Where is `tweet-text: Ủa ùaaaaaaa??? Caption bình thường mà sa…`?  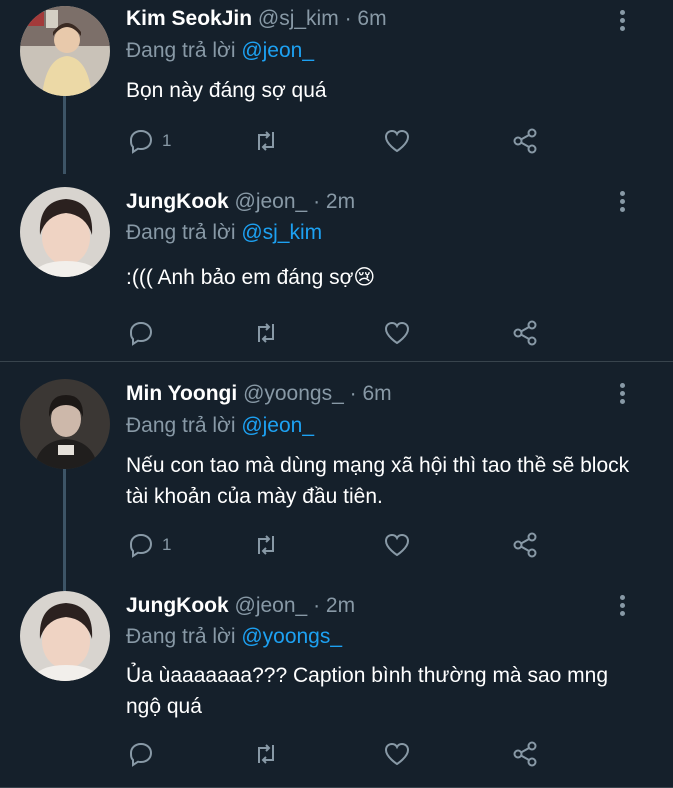
tweet-text: Ủa ùaaaaaaa??? Caption bình thường mà sa… is located at coordinates (367, 691).